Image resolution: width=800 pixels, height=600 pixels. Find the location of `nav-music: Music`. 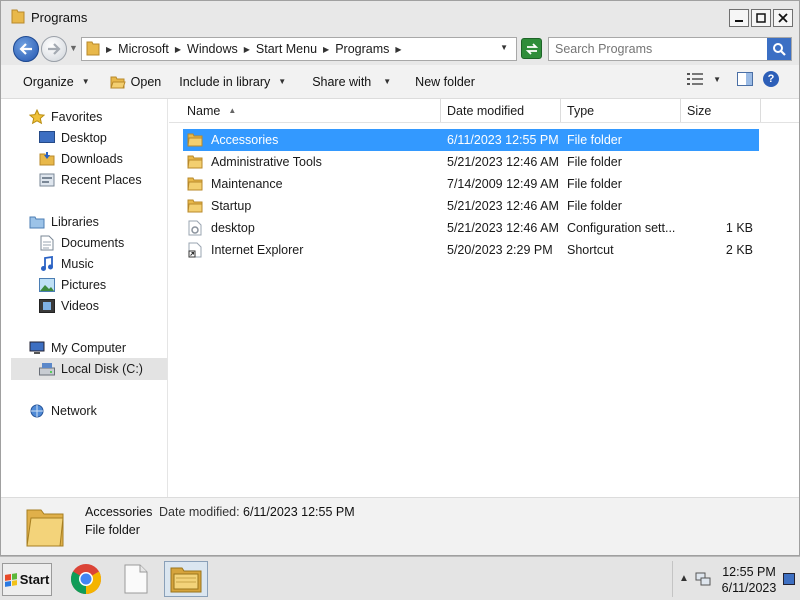

nav-music: Music is located at coordinates (66, 264).